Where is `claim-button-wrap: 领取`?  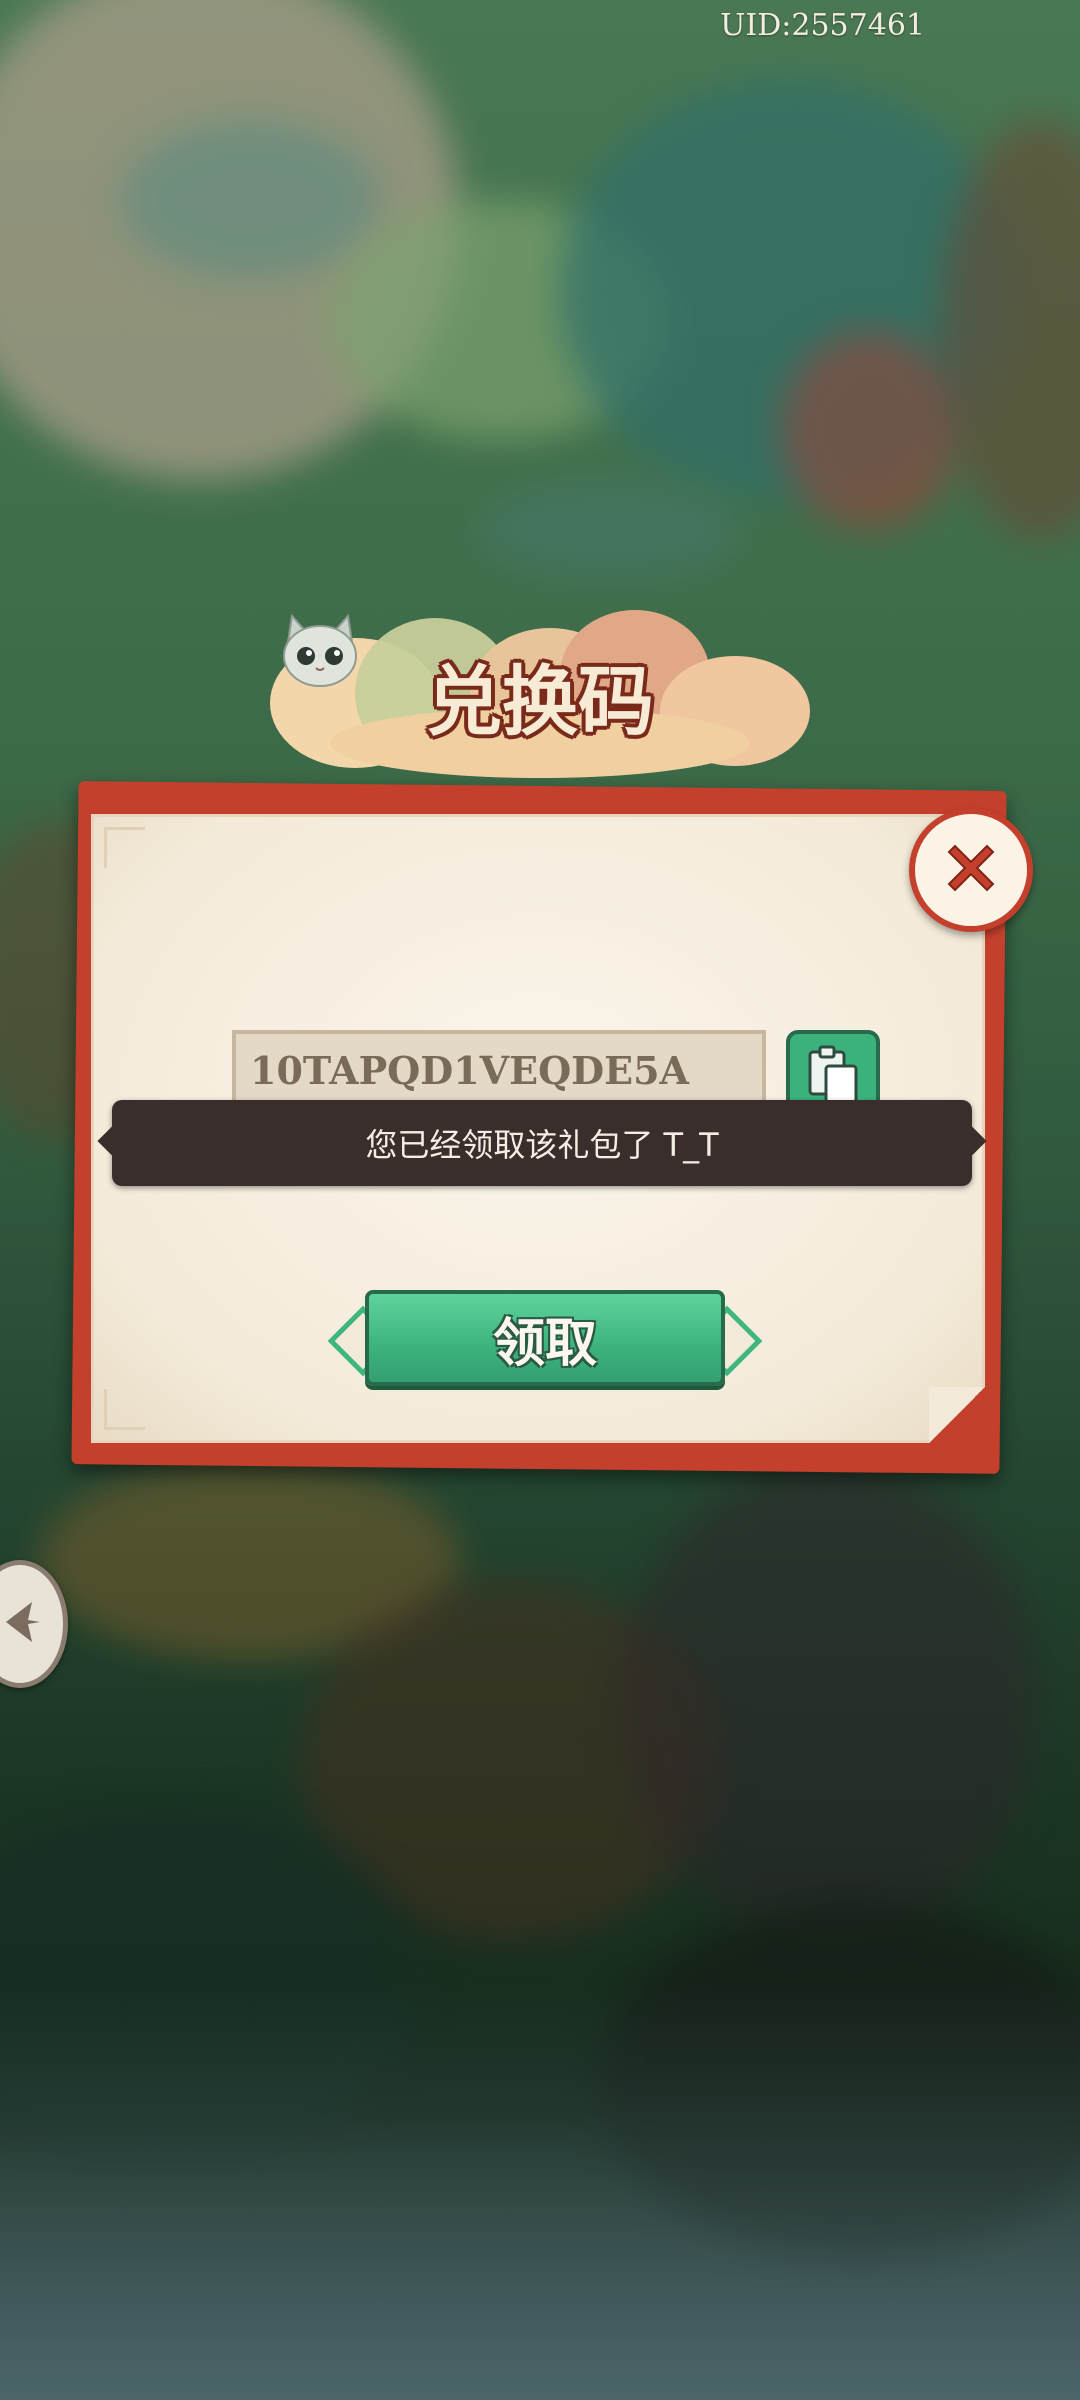
claim-button-wrap: 领取 is located at coordinates (545, 1340).